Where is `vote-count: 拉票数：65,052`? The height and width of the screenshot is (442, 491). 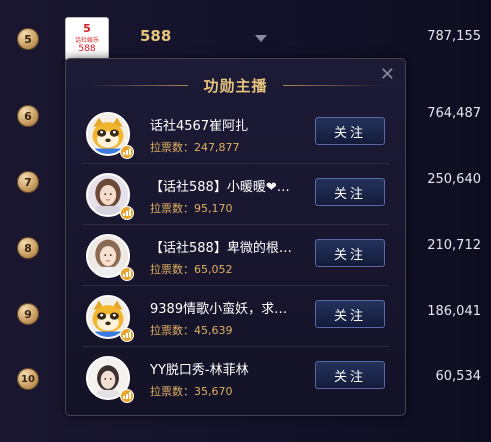
vote-count: 拉票数：65,052 is located at coordinates (191, 269).